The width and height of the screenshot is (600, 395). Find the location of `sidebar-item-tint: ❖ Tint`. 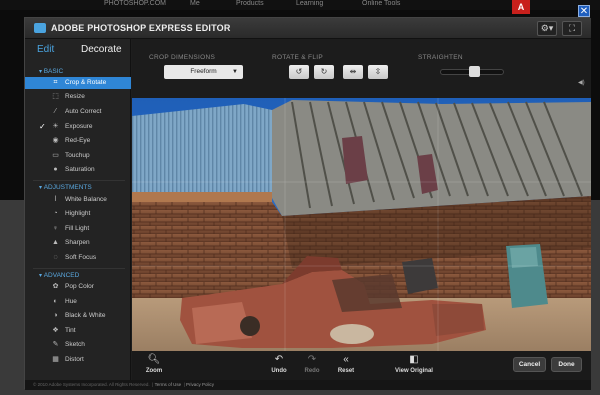

sidebar-item-tint: ❖ Tint is located at coordinates (78, 331).